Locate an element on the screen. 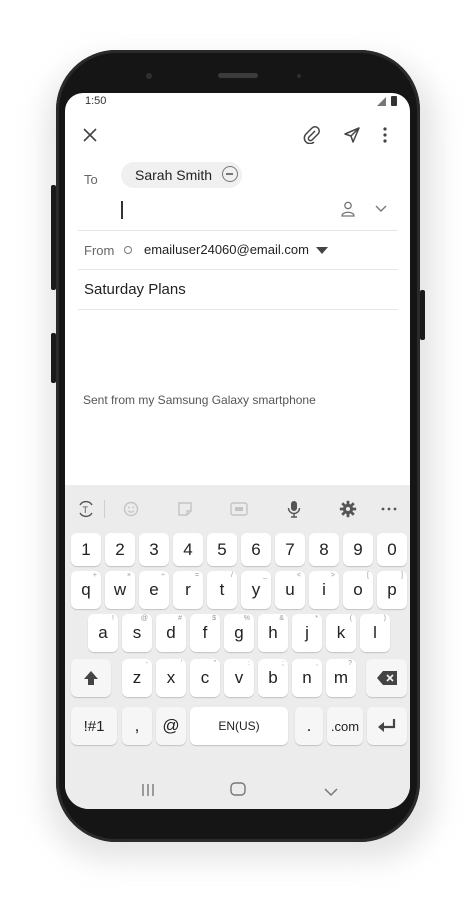 This screenshot has width=476, height=902. key-k: k( is located at coordinates (341, 633).